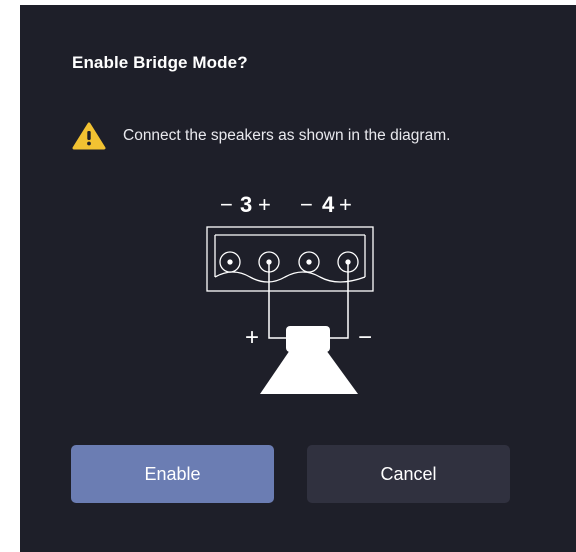  What do you see at coordinates (345, 204) in the screenshot?
I see `channel-4-plus: +` at bounding box center [345, 204].